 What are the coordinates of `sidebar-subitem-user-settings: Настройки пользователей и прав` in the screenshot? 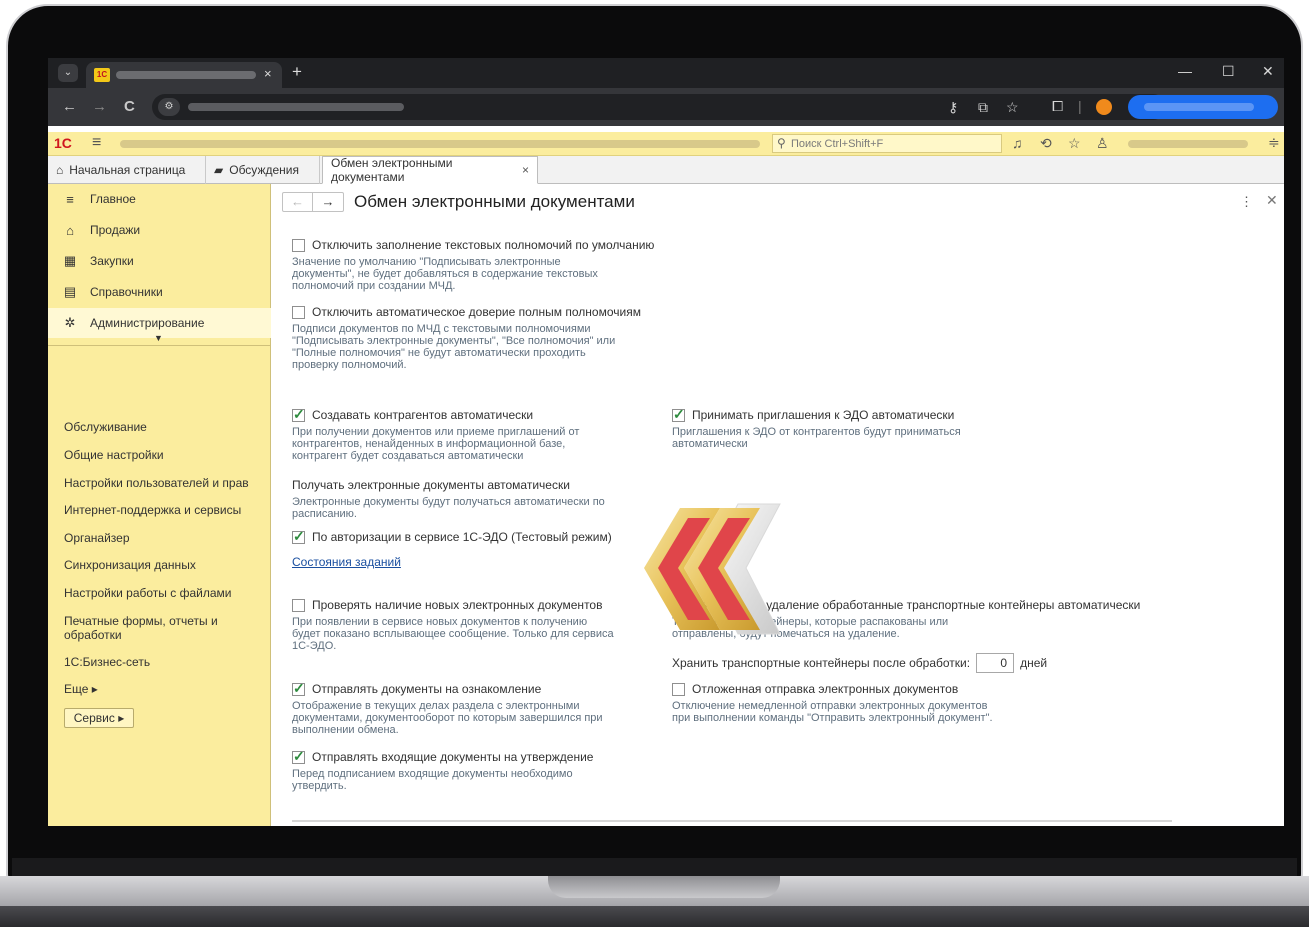 It's located at (161, 483).